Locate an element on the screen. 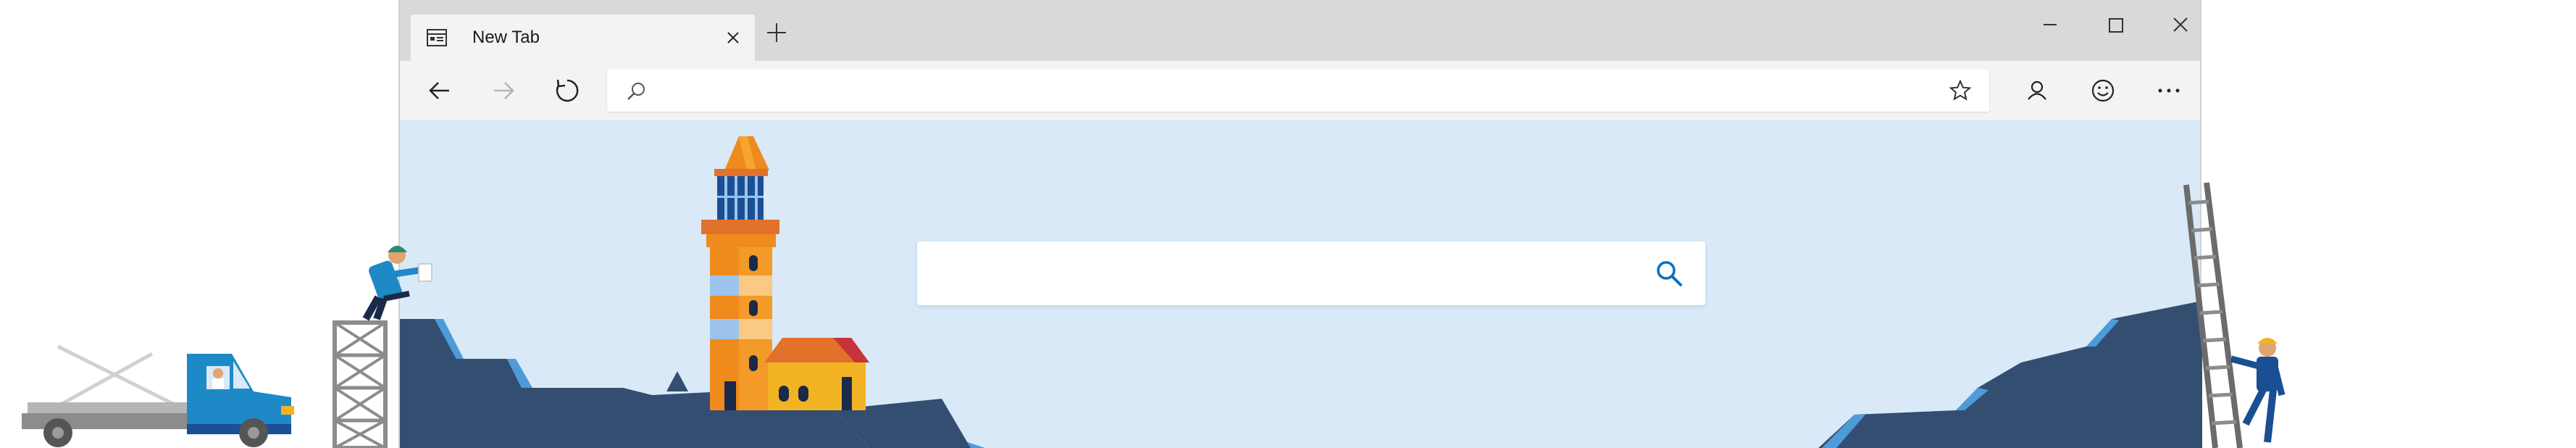 The image size is (2576, 448). smiley-icon is located at coordinates (2103, 91).